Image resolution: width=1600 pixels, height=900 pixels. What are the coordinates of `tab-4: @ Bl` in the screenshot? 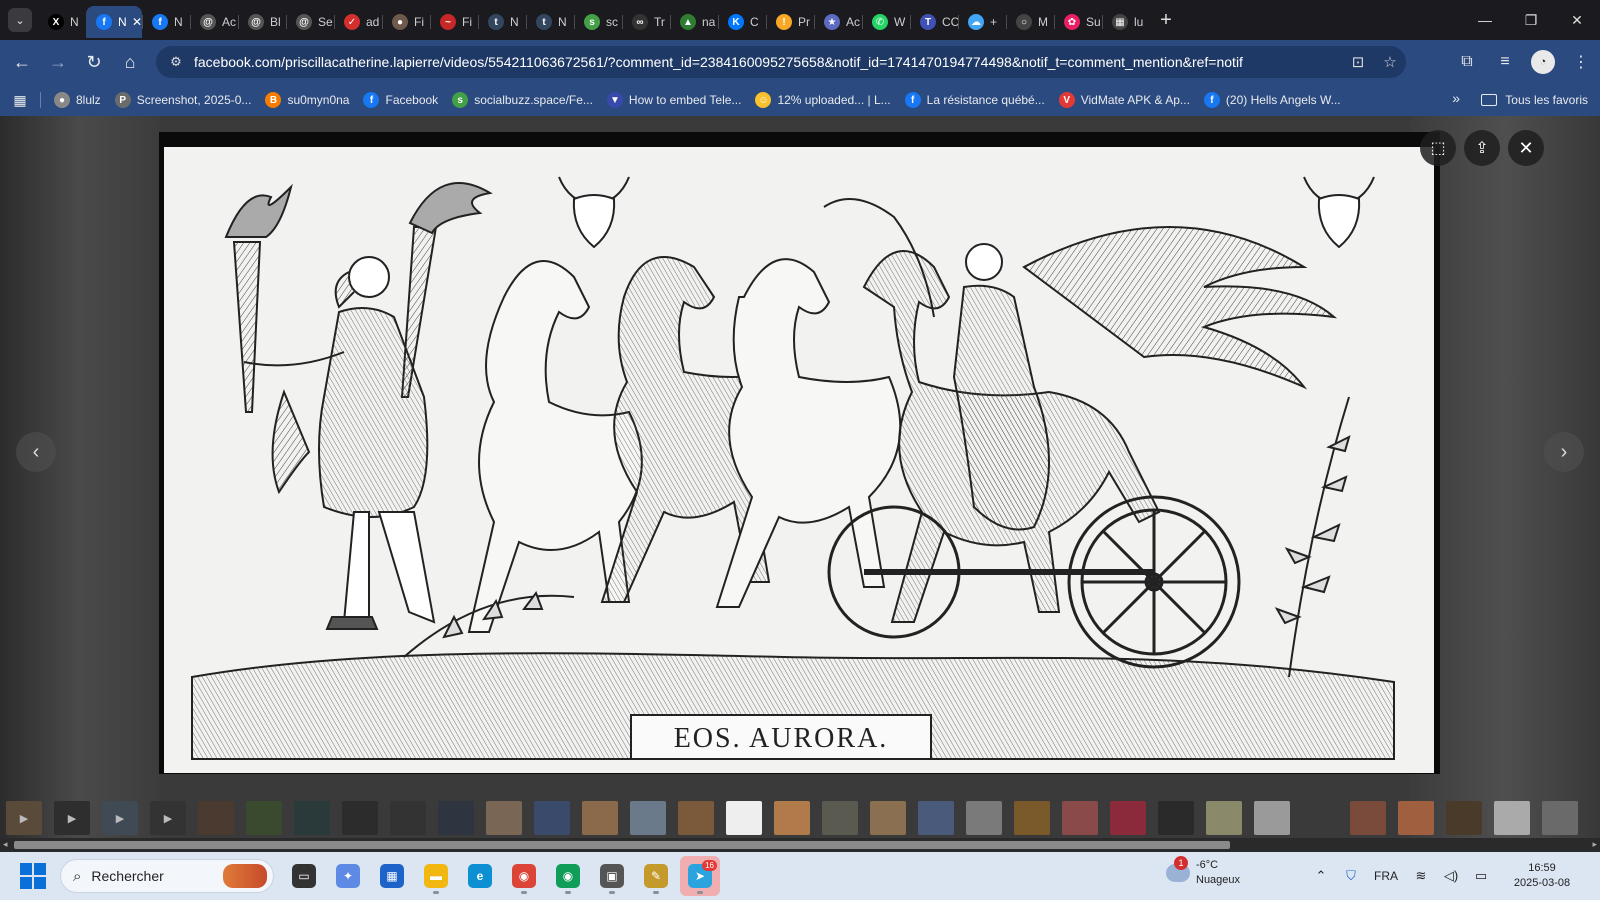 It's located at (262, 22).